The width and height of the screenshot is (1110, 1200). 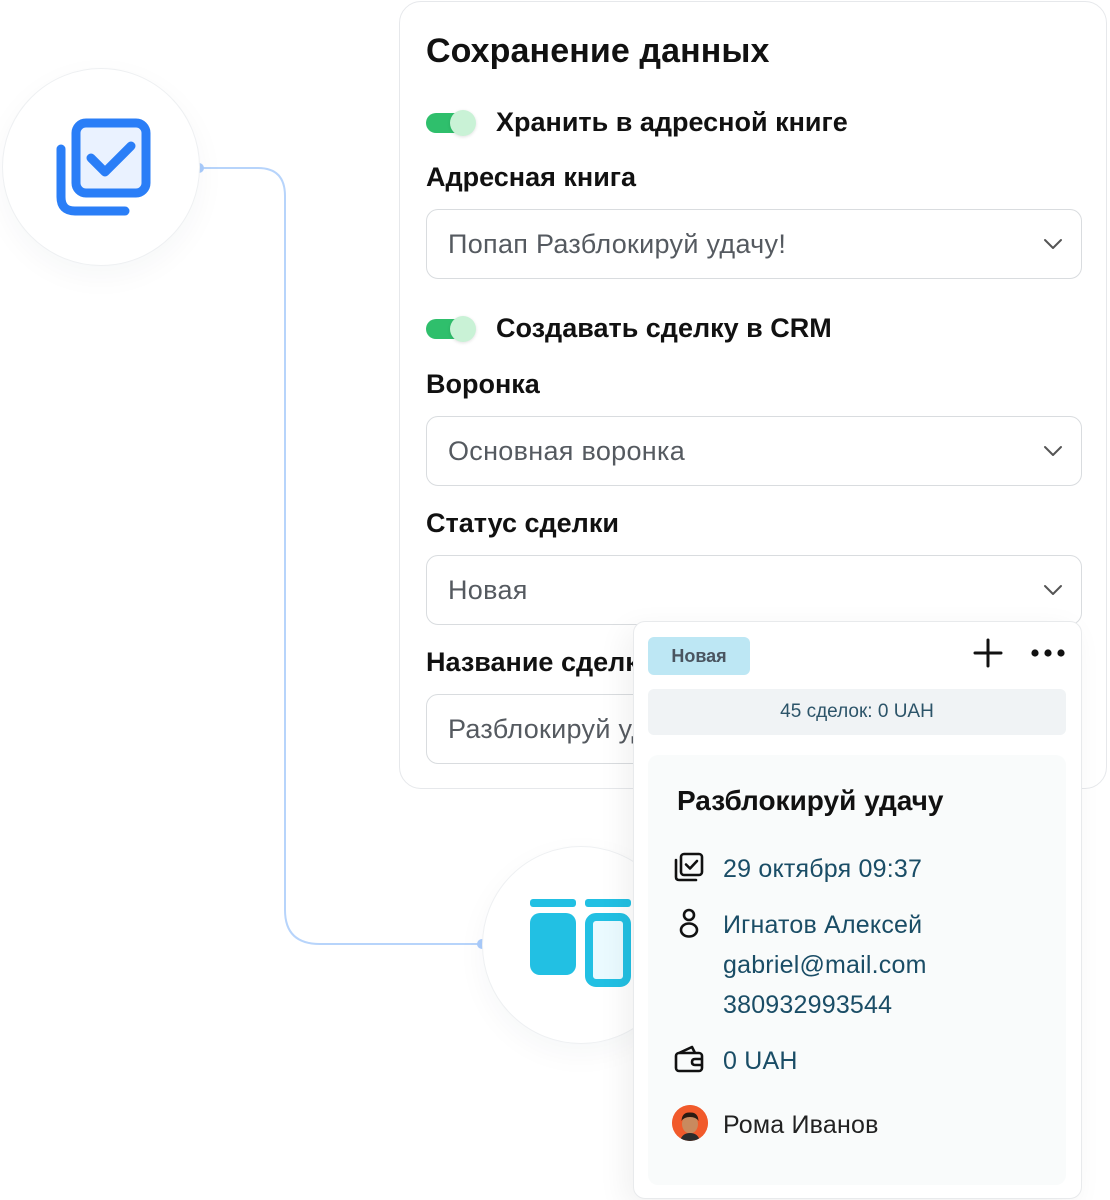 I want to click on deal-status-label: Статус сделки, so click(x=522, y=523).